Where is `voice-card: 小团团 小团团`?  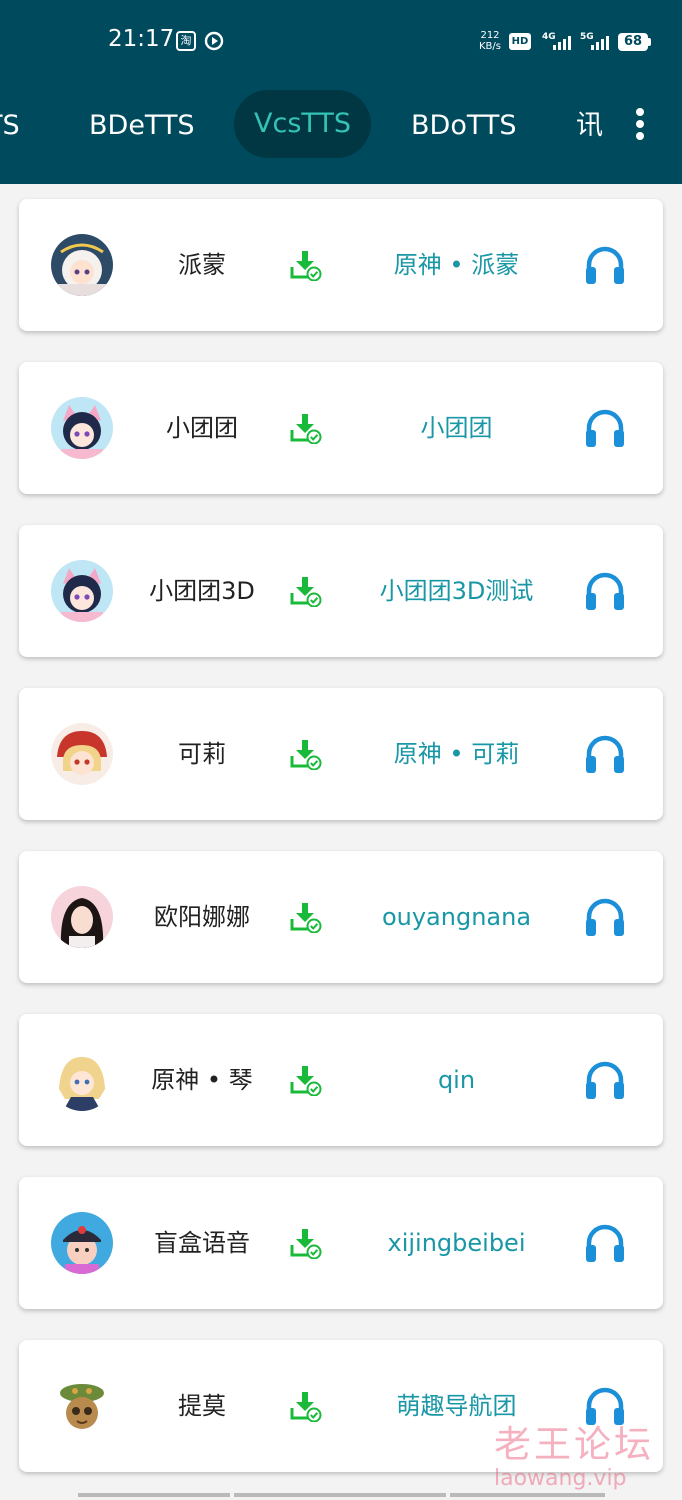
voice-card: 小团团 小团团 is located at coordinates (341, 428).